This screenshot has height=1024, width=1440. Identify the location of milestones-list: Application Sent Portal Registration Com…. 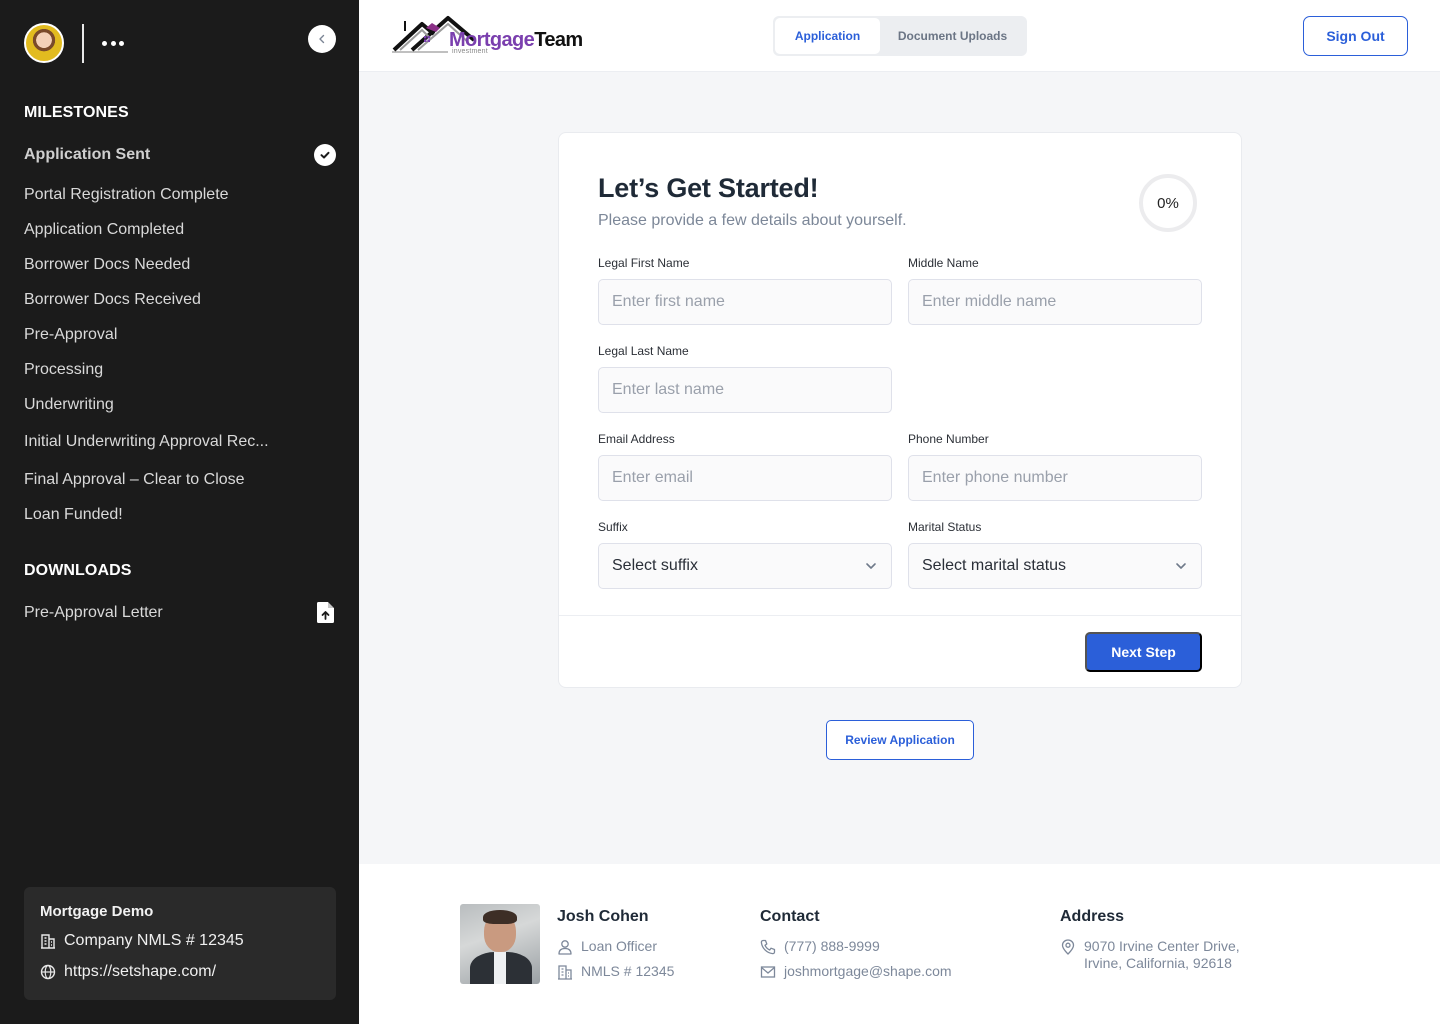
(180, 336).